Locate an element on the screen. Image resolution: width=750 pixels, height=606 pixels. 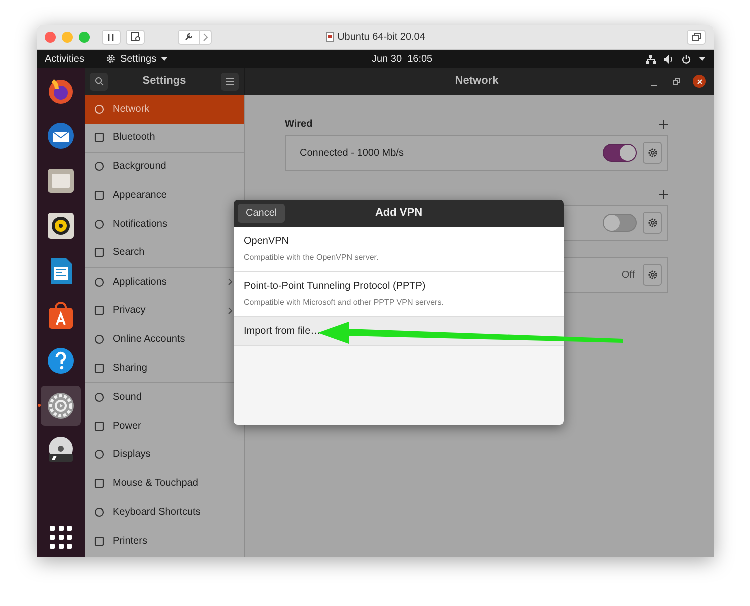
section-title: Wired is located at coordinates (299, 125).